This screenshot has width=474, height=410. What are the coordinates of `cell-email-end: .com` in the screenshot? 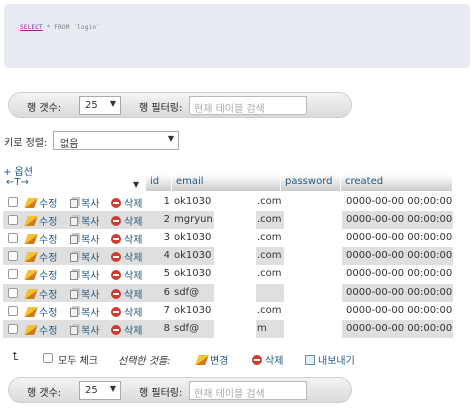 It's located at (269, 237).